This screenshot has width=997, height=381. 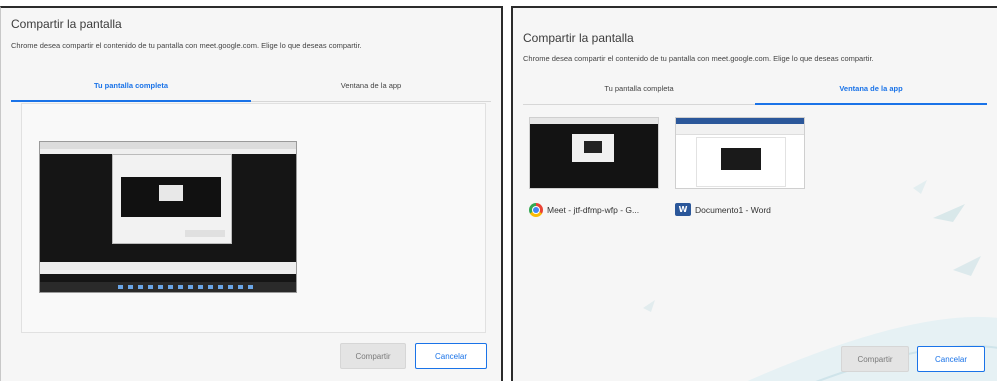 What do you see at coordinates (168, 145) in the screenshot?
I see `thumbnail-browser-tabs` at bounding box center [168, 145].